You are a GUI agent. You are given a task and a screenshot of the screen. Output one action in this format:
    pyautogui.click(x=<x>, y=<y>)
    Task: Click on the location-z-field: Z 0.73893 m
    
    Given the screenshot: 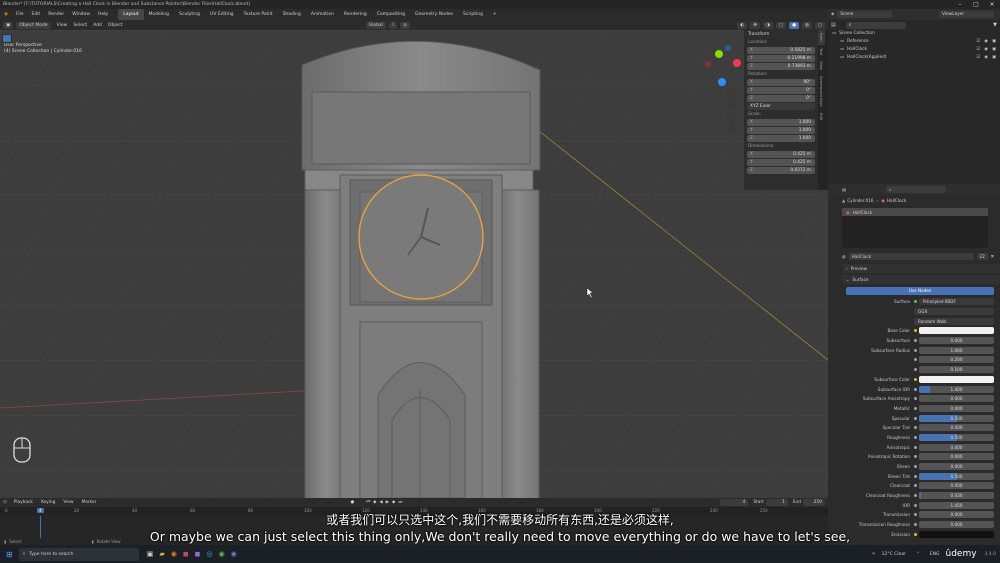 What is the action you would take?
    pyautogui.click(x=781, y=66)
    